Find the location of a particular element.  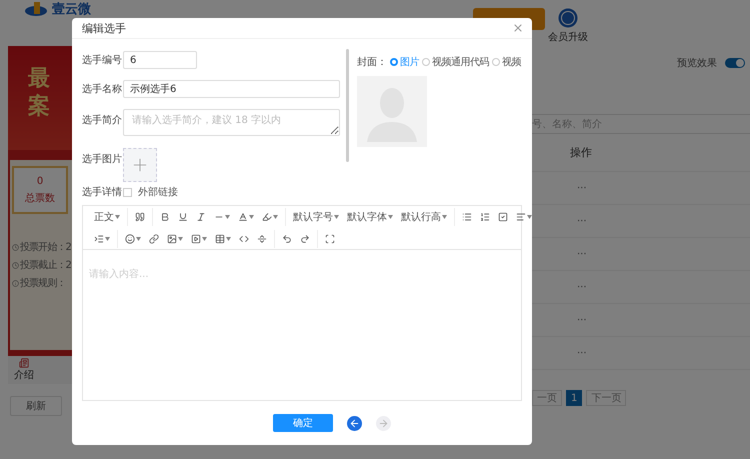

preview-switch is located at coordinates (735, 63).